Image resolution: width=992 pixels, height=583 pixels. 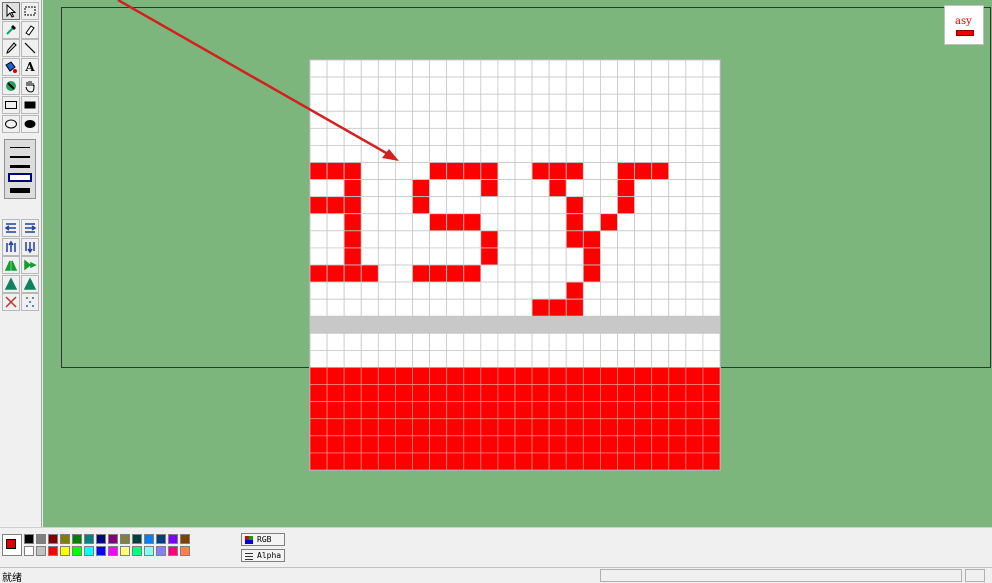 What do you see at coordinates (11, 228) in the screenshot?
I see `shift-left-tool` at bounding box center [11, 228].